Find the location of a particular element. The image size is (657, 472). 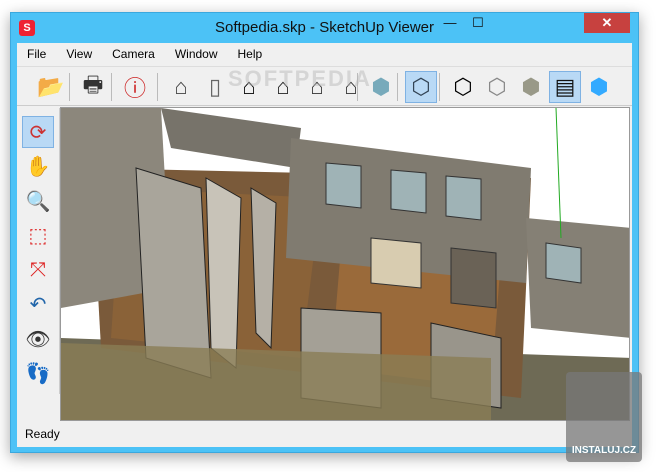

monochrome-button: ⬢ is located at coordinates (599, 87).